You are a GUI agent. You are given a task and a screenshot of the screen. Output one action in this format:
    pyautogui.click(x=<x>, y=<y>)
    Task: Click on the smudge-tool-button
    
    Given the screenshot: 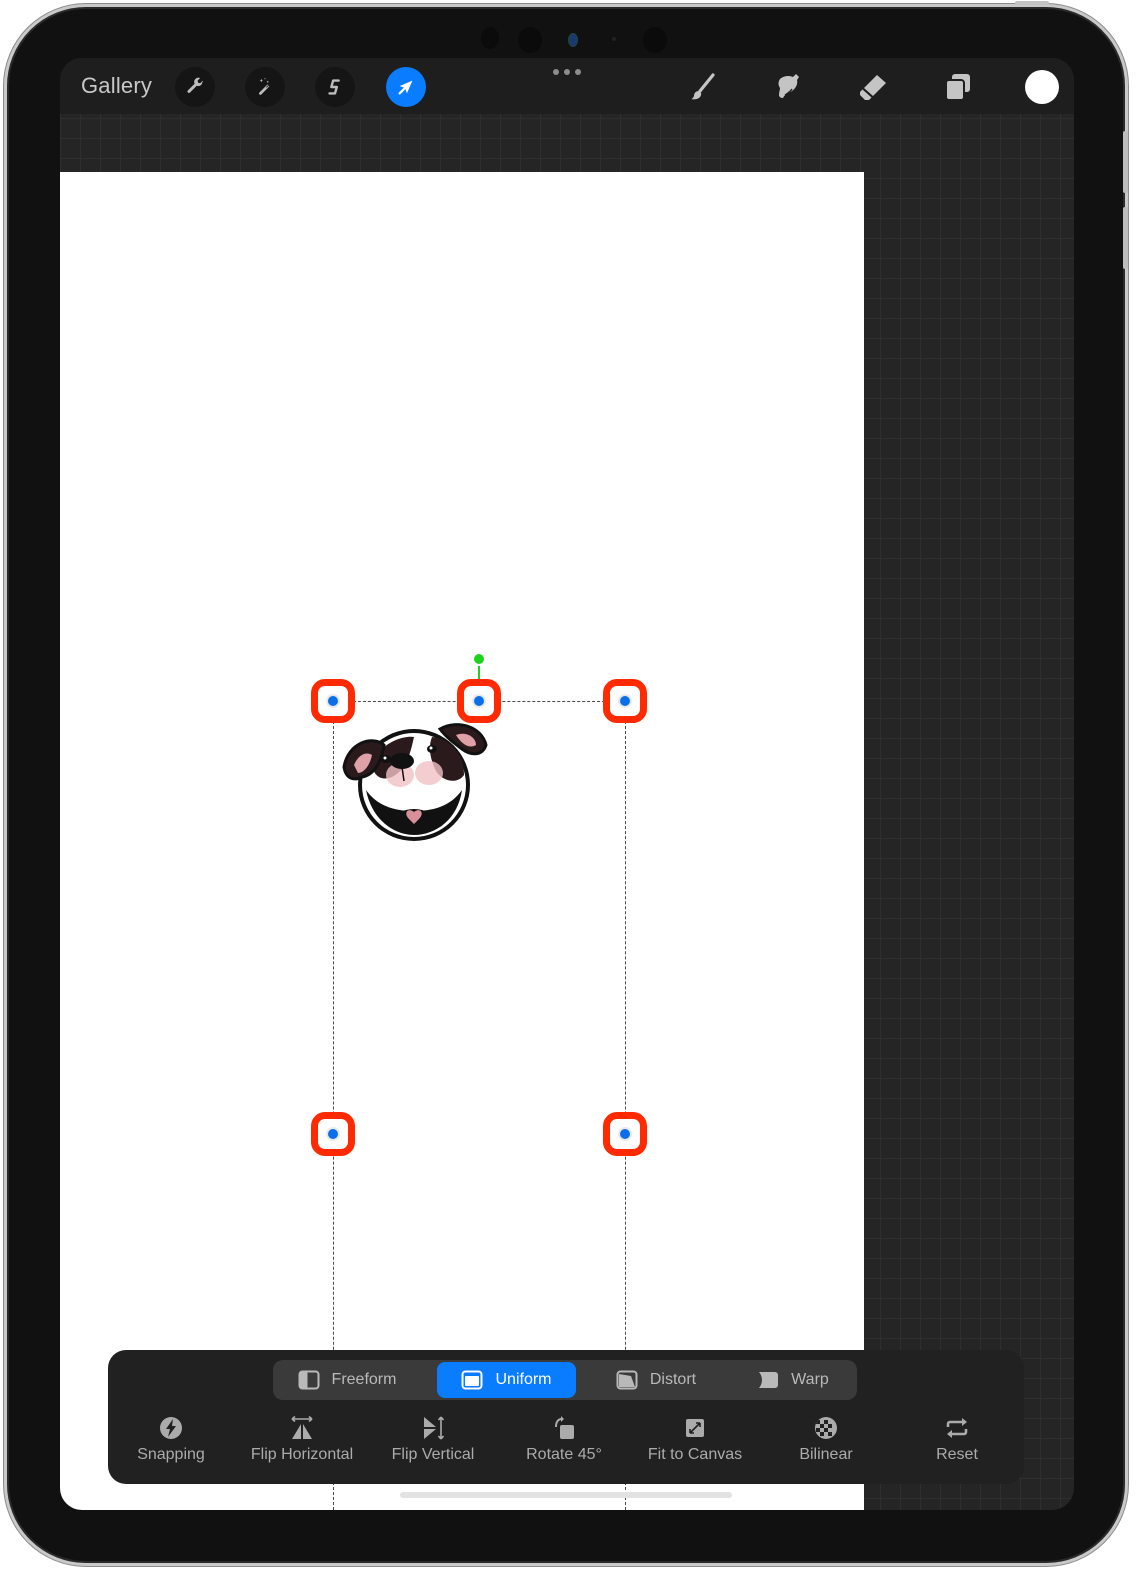 What is the action you would take?
    pyautogui.click(x=788, y=87)
    